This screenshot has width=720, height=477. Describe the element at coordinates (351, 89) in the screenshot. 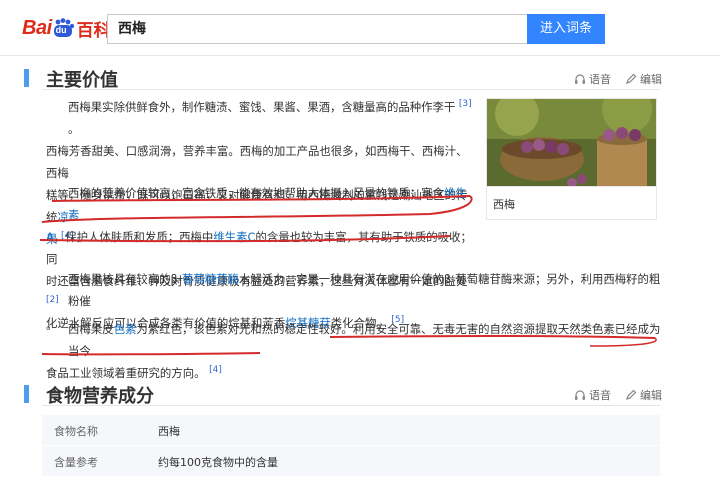

I see `section-divider` at that location.